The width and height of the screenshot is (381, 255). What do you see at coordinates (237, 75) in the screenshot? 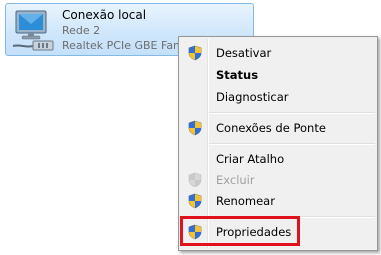
I see `menu-item-label: Status` at bounding box center [237, 75].